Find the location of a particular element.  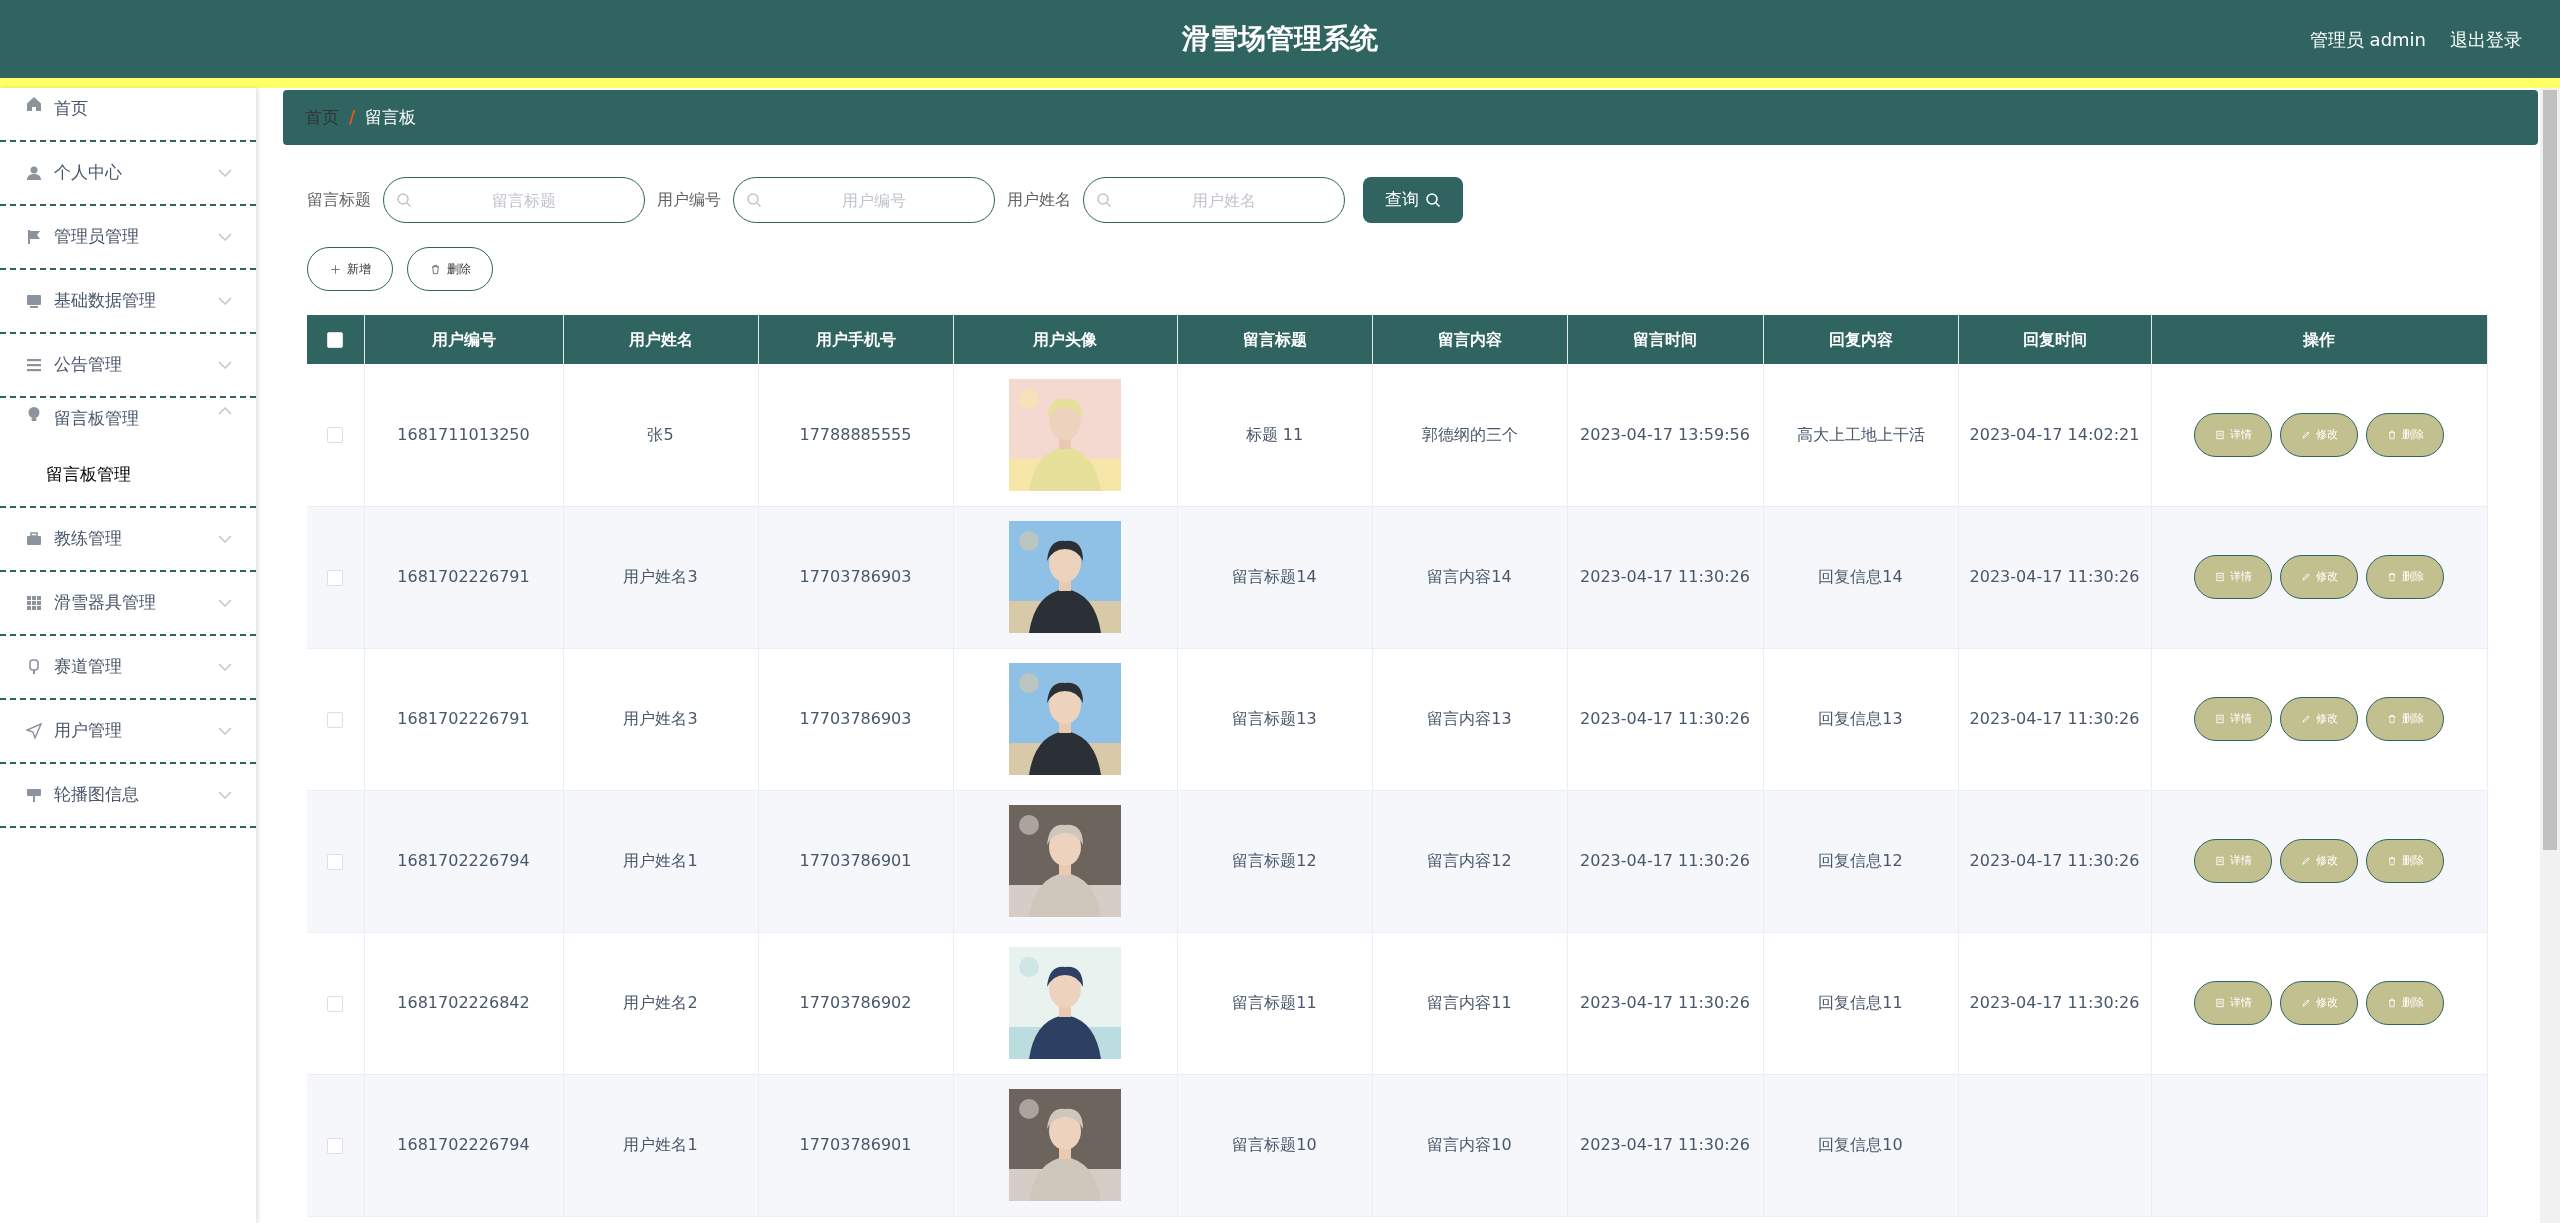

table-cell: 留言标题13 is located at coordinates (1274, 718).